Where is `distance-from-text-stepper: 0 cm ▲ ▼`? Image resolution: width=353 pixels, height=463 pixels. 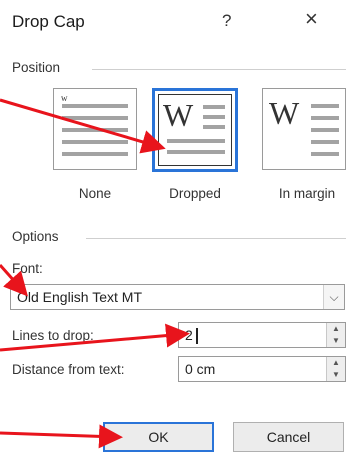 distance-from-text-stepper: 0 cm ▲ ▼ is located at coordinates (262, 369).